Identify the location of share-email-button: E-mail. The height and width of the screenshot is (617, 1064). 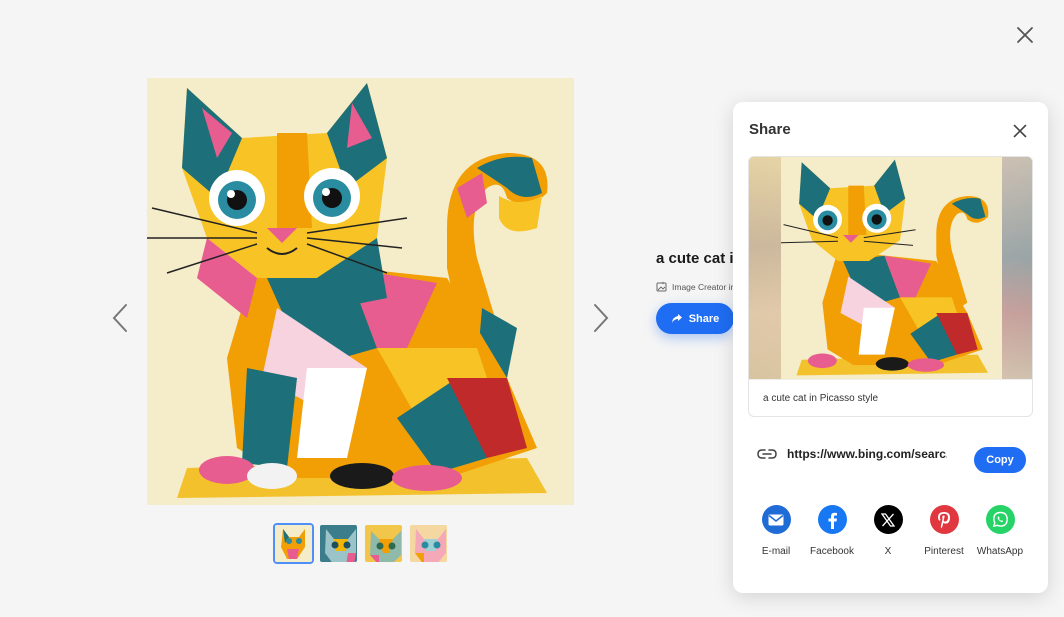
(776, 531).